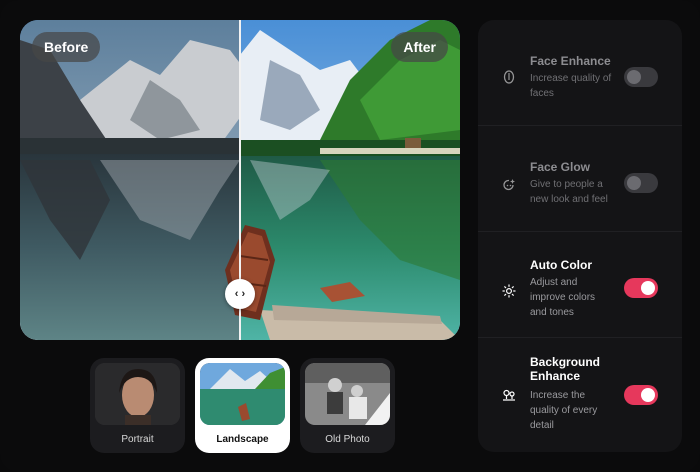 This screenshot has height=472, width=700. Describe the element at coordinates (242, 394) in the screenshot. I see `landscape-thumbnail` at that location.